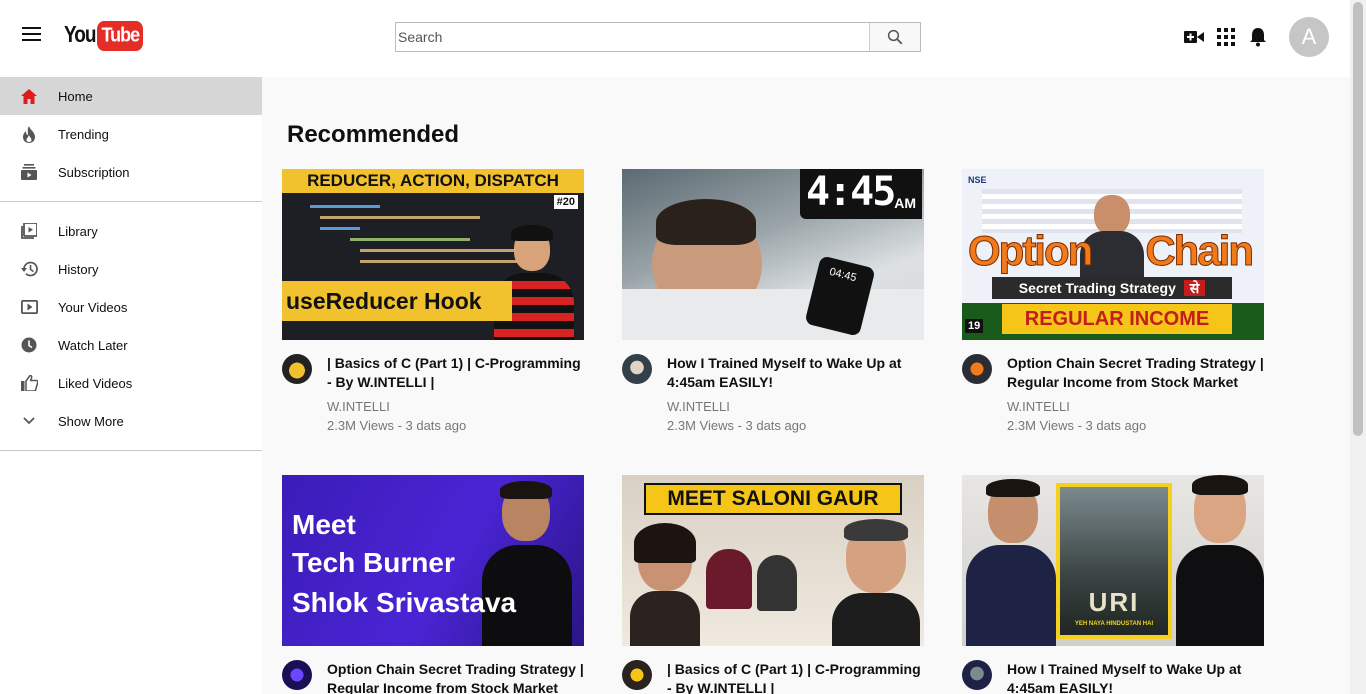 The image size is (1366, 694). Describe the element at coordinates (131, 96) in the screenshot. I see `sidebar-item-home: Home` at that location.